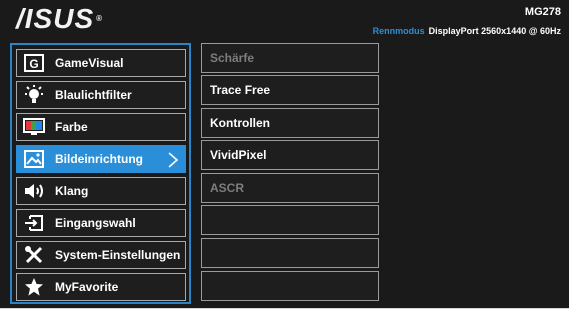 The width and height of the screenshot is (569, 309). What do you see at coordinates (118, 255) in the screenshot?
I see `menu-item-label: System-Einstellungen` at bounding box center [118, 255].